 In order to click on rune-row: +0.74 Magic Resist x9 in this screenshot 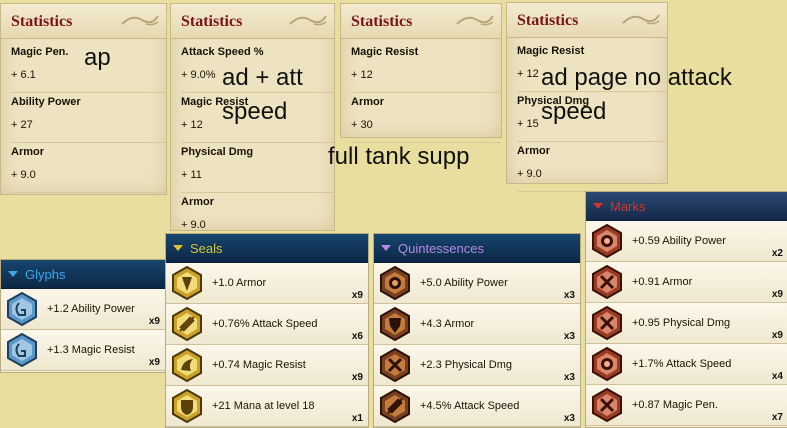, I will do `click(267, 365)`.